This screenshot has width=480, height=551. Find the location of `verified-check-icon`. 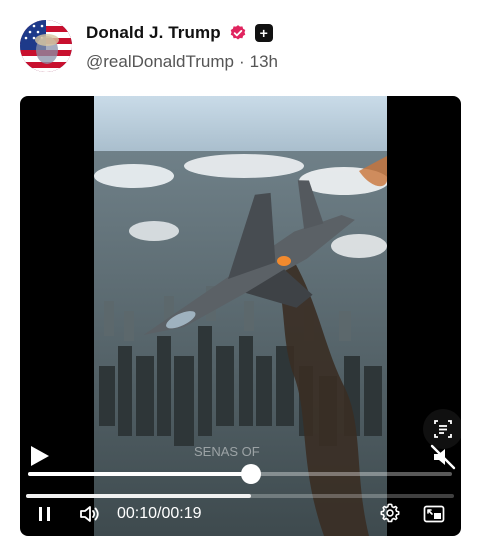

verified-check-icon is located at coordinates (238, 33).